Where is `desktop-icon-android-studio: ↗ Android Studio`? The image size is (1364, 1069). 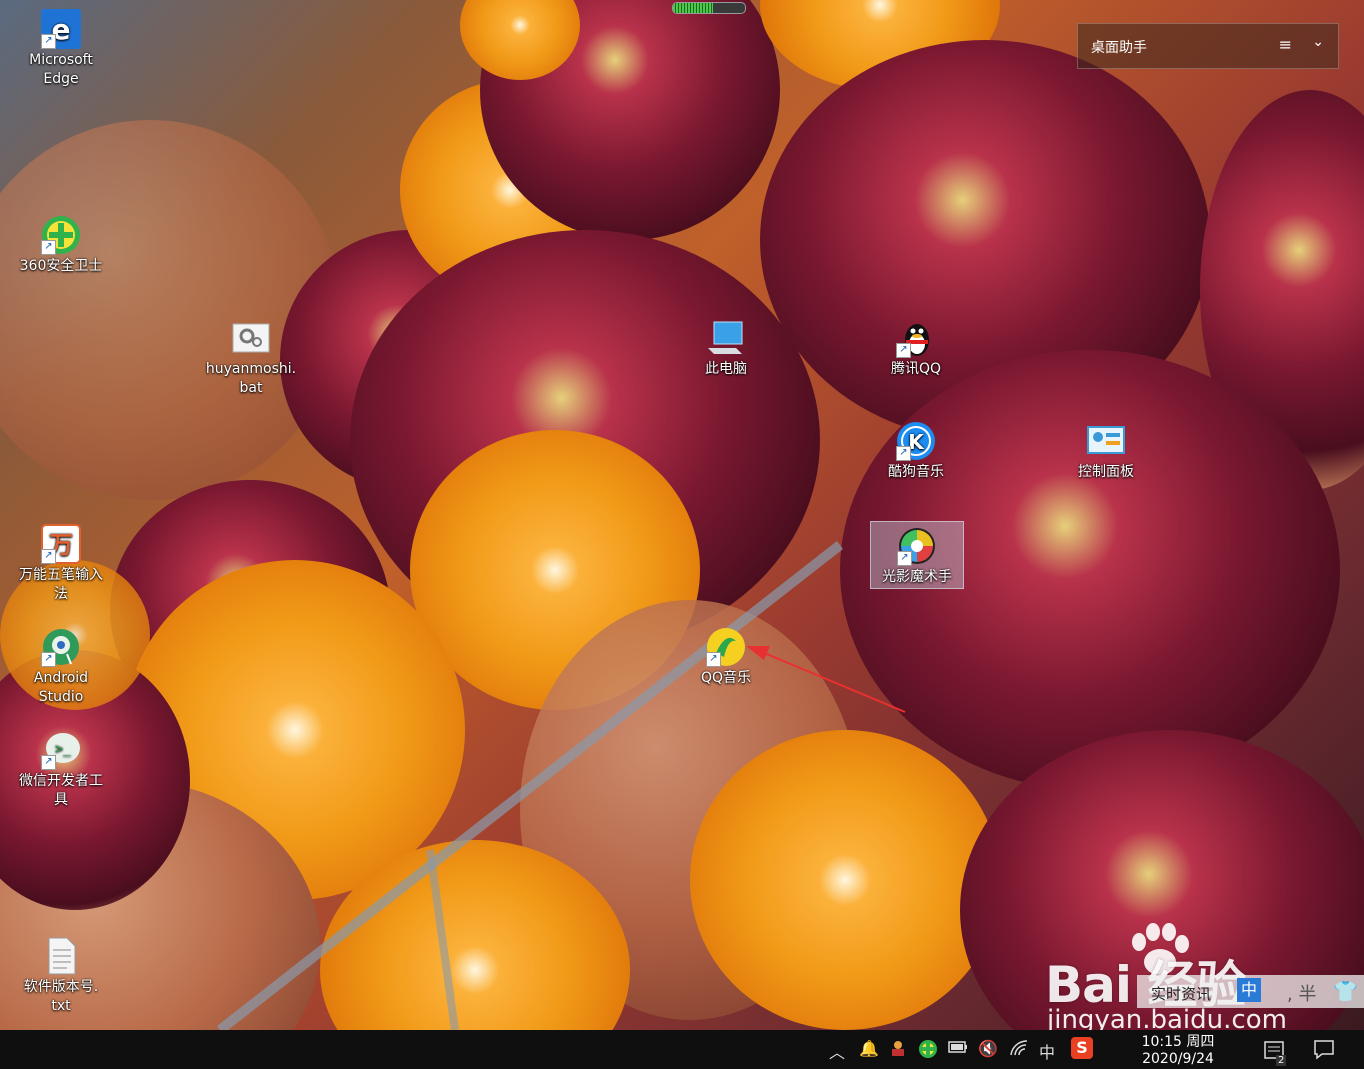 desktop-icon-android-studio: ↗ Android Studio is located at coordinates (61, 667).